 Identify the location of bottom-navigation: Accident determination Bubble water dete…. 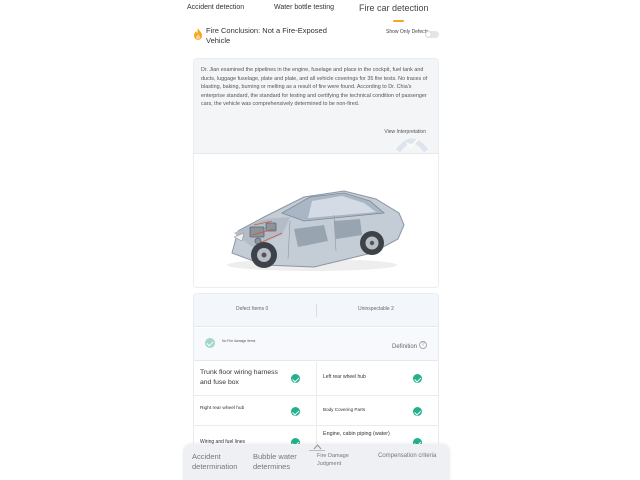
(316, 462).